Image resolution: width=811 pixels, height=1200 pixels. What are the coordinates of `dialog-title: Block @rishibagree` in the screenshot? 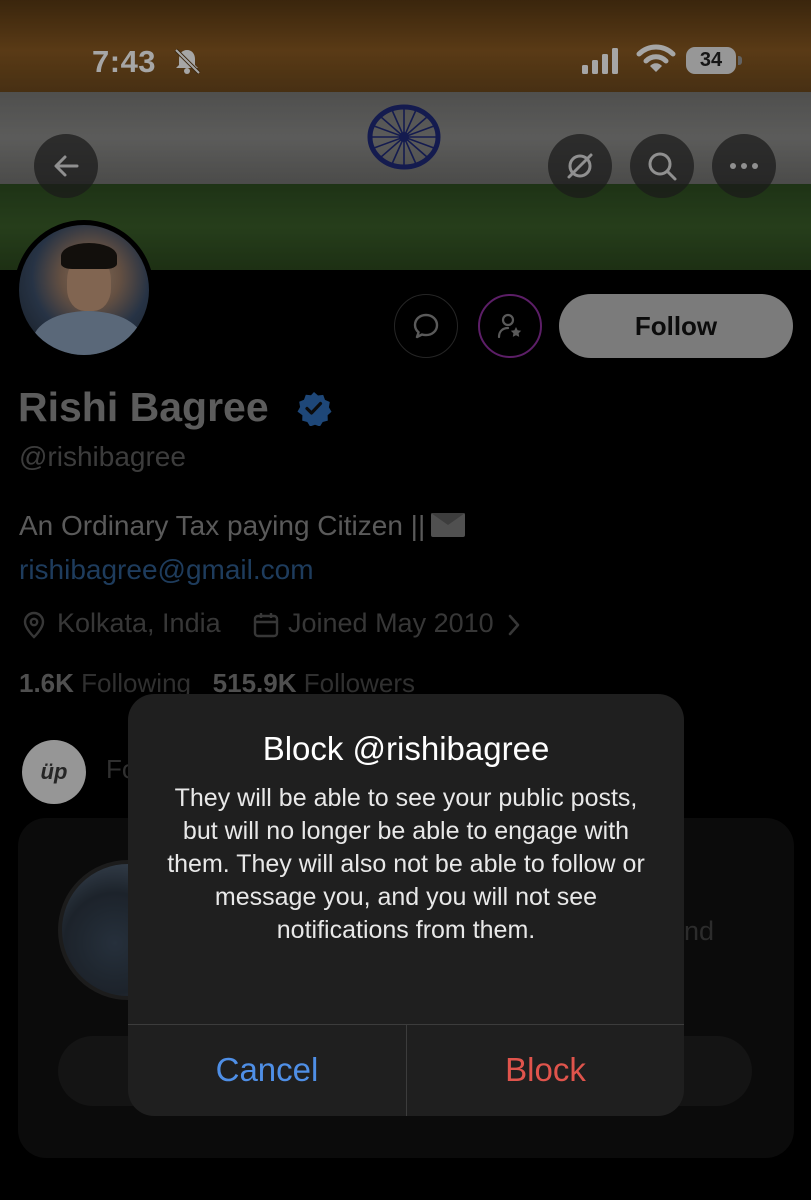 It's located at (406, 748).